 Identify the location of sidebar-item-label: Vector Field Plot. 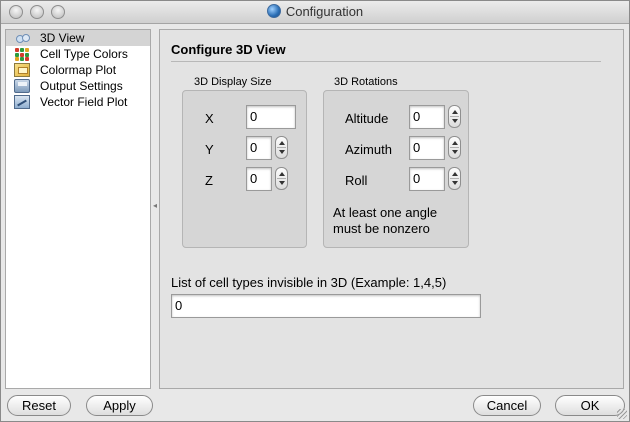
(84, 102).